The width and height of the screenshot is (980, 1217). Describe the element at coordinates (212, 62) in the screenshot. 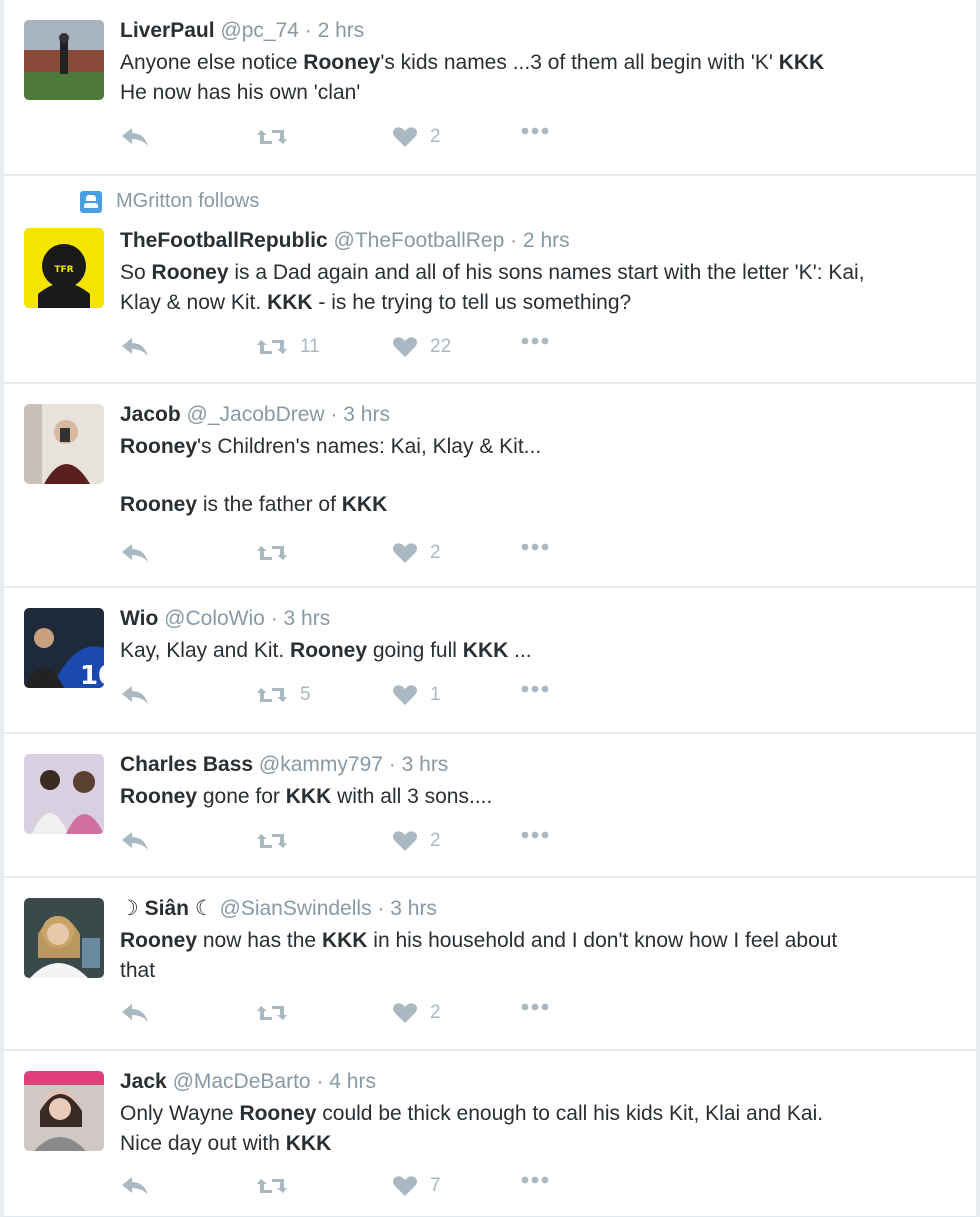

I see `text-segment: Anyone else notice` at that location.